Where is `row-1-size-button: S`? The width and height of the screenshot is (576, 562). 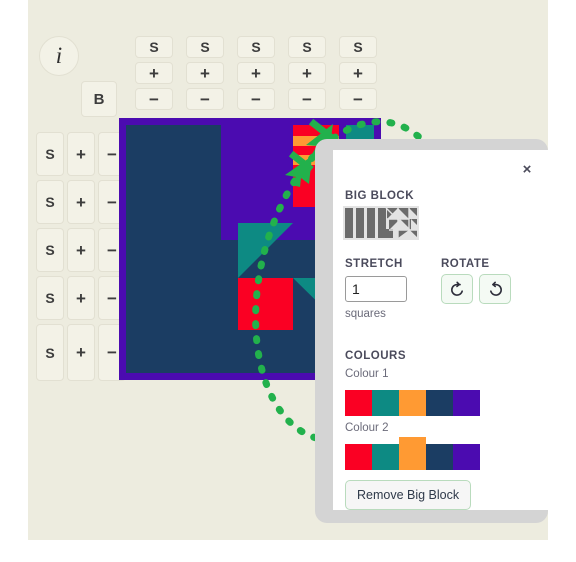 row-1-size-button: S is located at coordinates (50, 202).